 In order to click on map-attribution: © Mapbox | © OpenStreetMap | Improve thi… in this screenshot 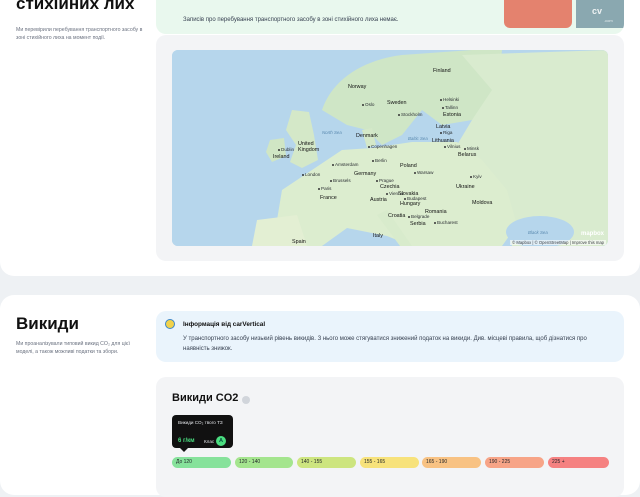, I will do `click(558, 242)`.